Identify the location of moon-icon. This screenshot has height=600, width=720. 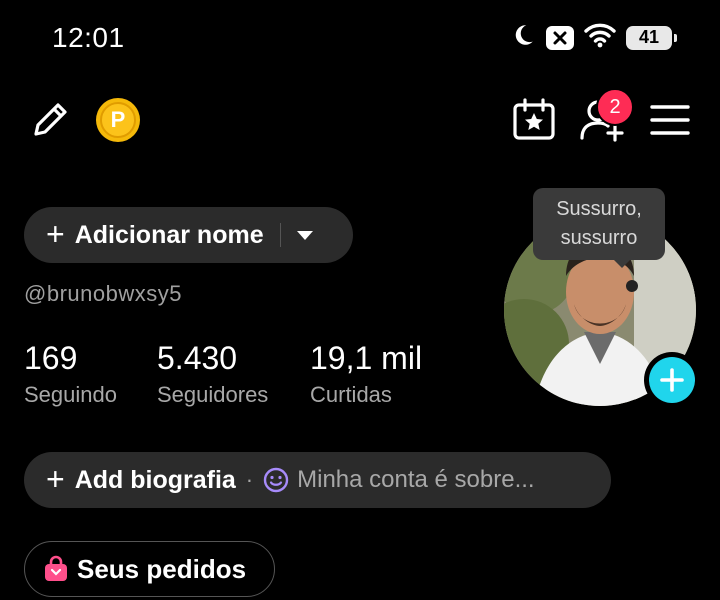
(523, 37).